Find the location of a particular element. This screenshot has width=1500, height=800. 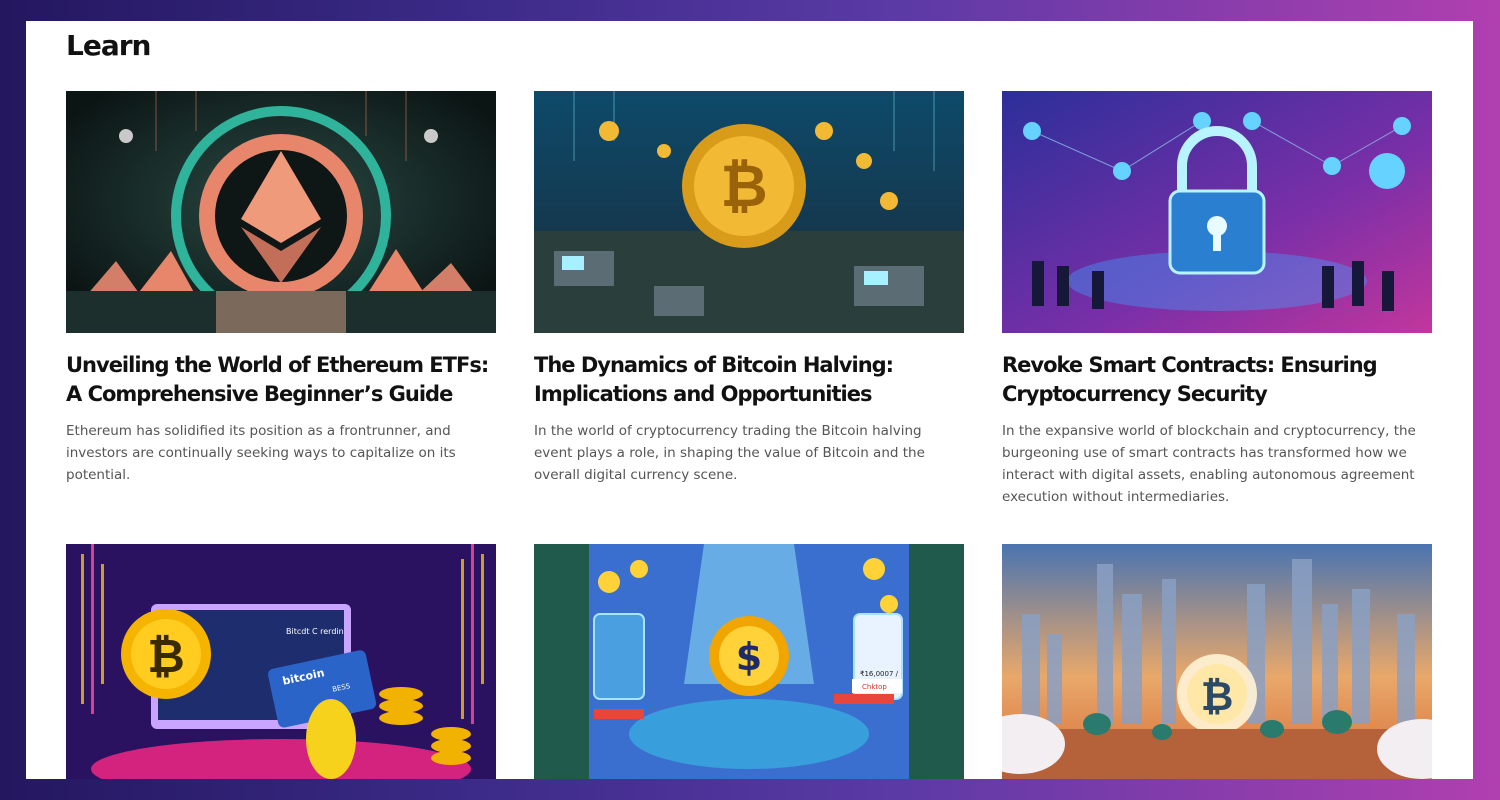

smart-contract-lock-illustration is located at coordinates (1217, 212).